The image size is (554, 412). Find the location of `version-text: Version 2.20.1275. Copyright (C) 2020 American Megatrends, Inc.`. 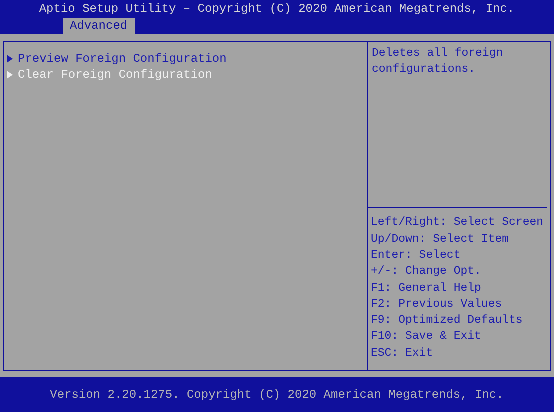

version-text: Version 2.20.1275. Copyright (C) 2020 American Megatrends, Inc. is located at coordinates (277, 395).